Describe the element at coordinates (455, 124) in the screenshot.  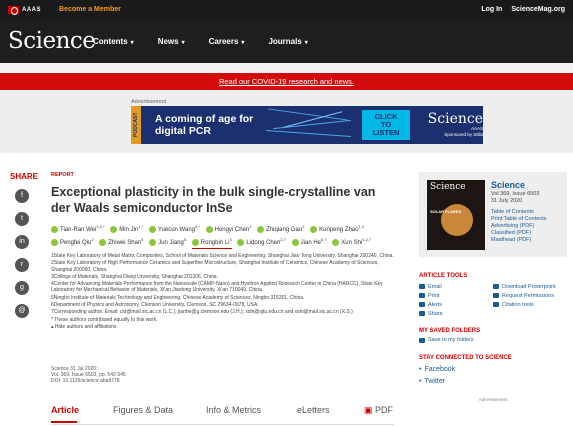
I see `ad-brand: Science AAAS Sponsored by Stilla` at that location.